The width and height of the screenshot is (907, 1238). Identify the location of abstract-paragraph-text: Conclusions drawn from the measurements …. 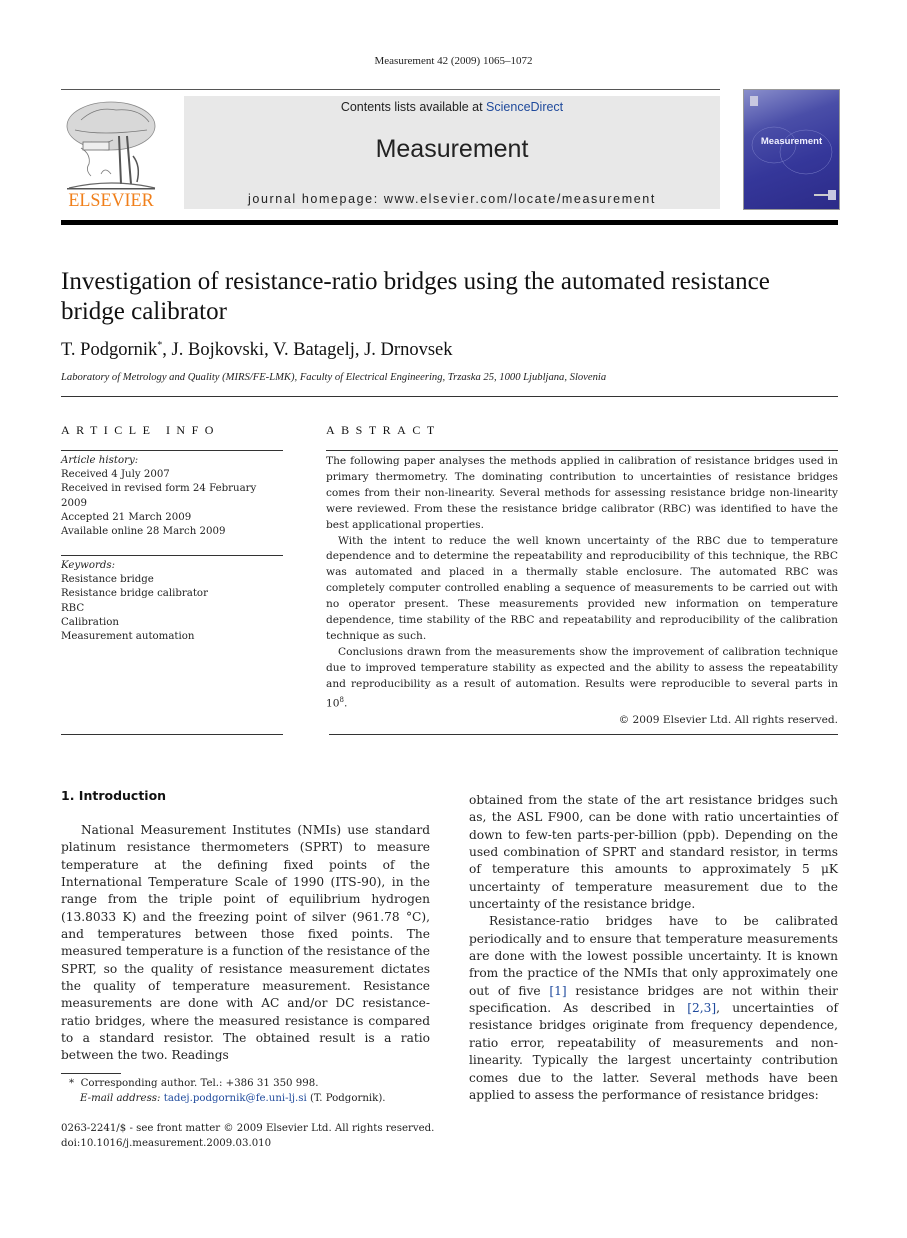
(582, 677).